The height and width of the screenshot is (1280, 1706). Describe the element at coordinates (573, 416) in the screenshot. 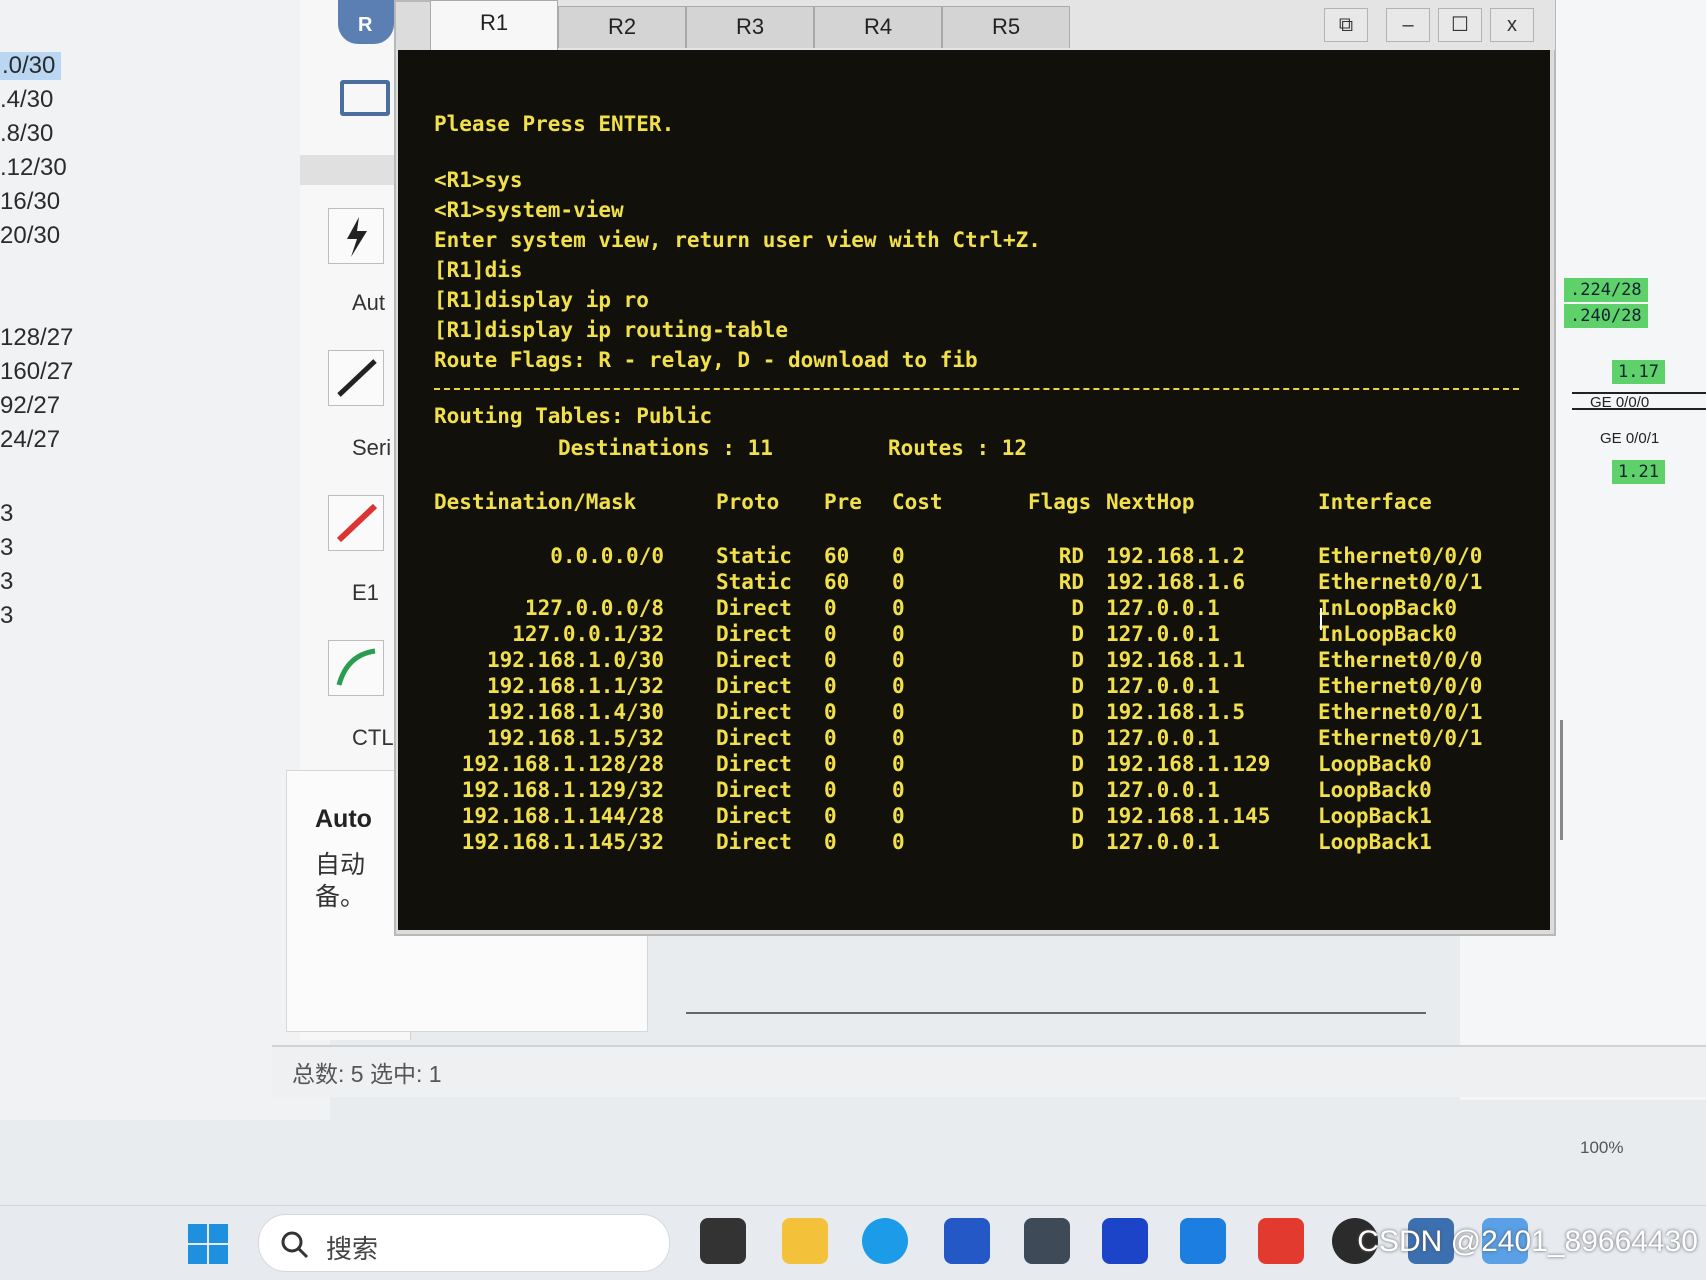

I see `table-title: Routing Tables: Public` at that location.